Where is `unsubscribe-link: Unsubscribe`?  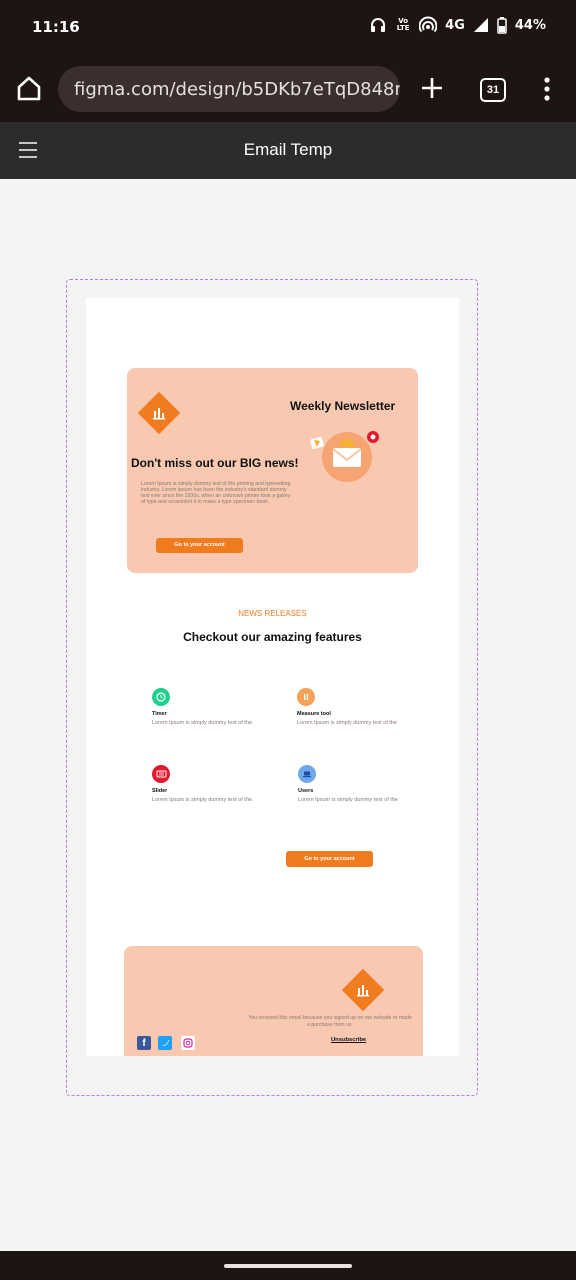
unsubscribe-link: Unsubscribe is located at coordinates (348, 1040).